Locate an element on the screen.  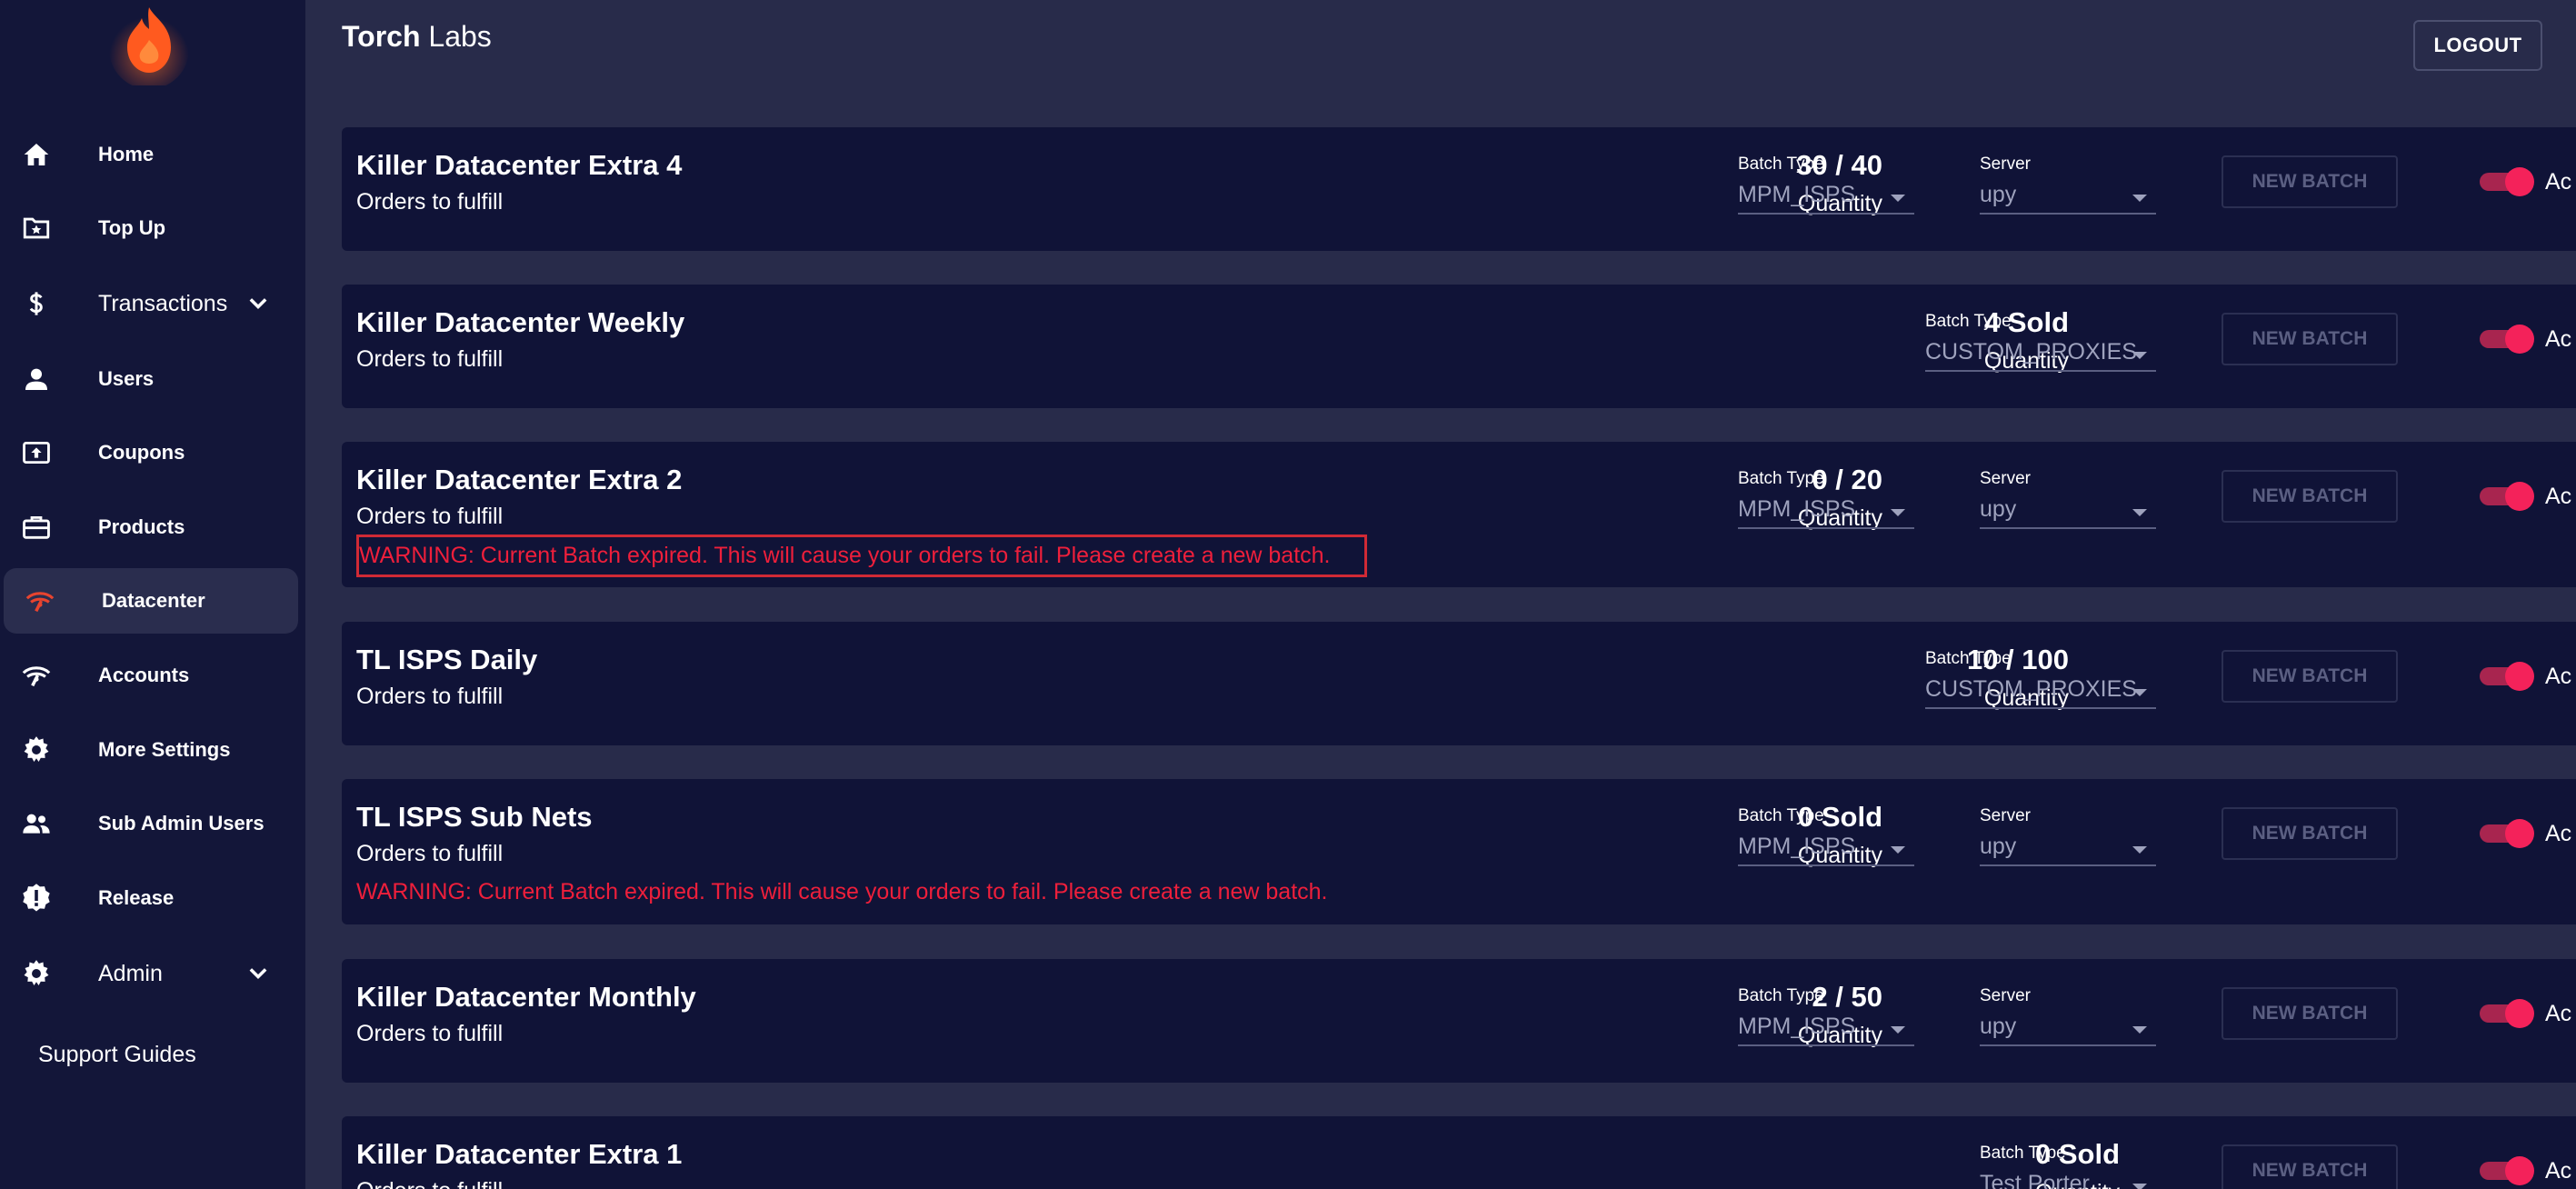
sidebar-item-more-settings: More Settings is located at coordinates (150, 750).